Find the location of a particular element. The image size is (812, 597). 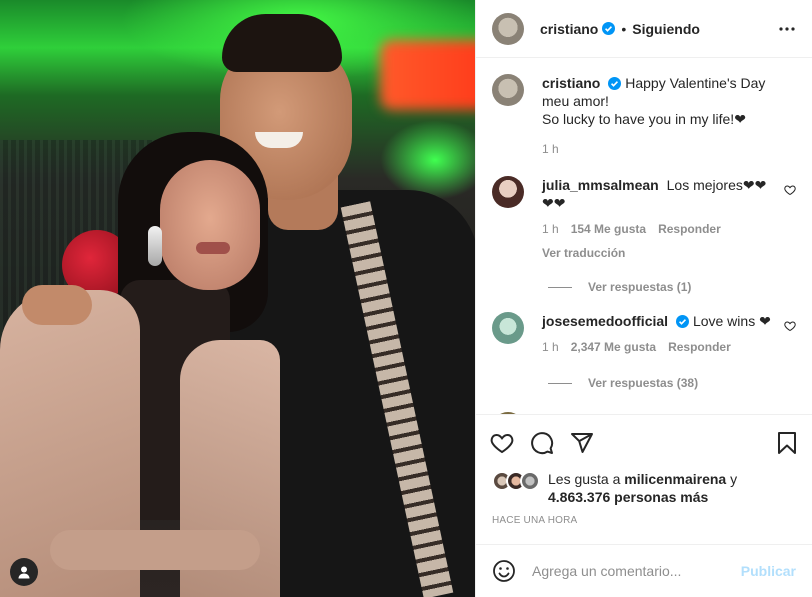

send-icon is located at coordinates (582, 442).